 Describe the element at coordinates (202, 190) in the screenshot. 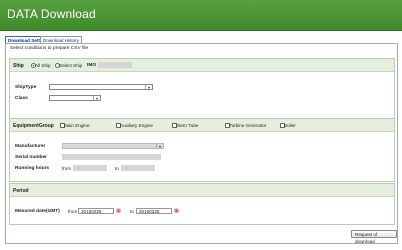

I see `period-section-header: Period` at that location.